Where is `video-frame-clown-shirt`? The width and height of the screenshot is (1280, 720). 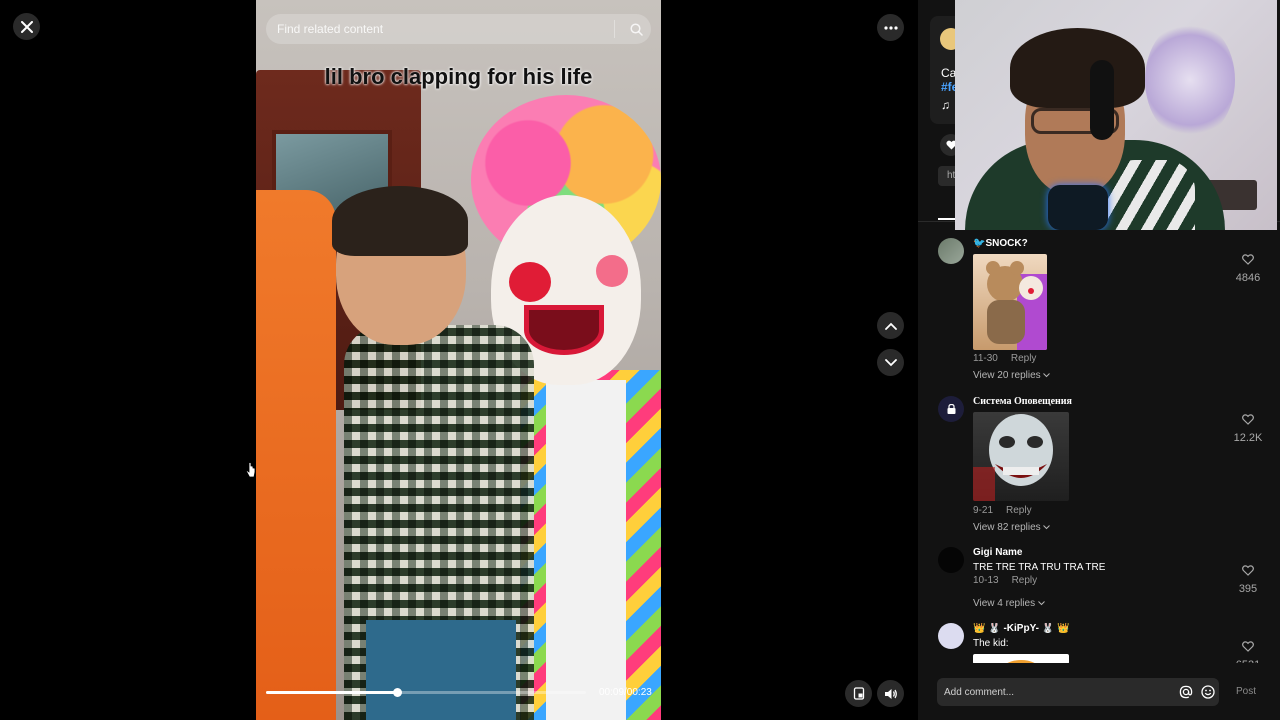 video-frame-clown-shirt is located at coordinates (586, 550).